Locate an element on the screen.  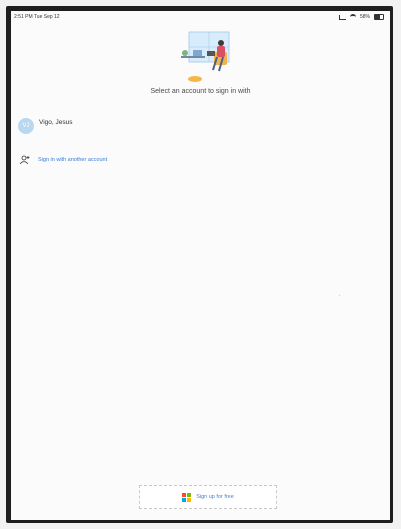
account-item-vigo-jesus: VJ Vigo, Jesus is located at coordinates (168, 126).